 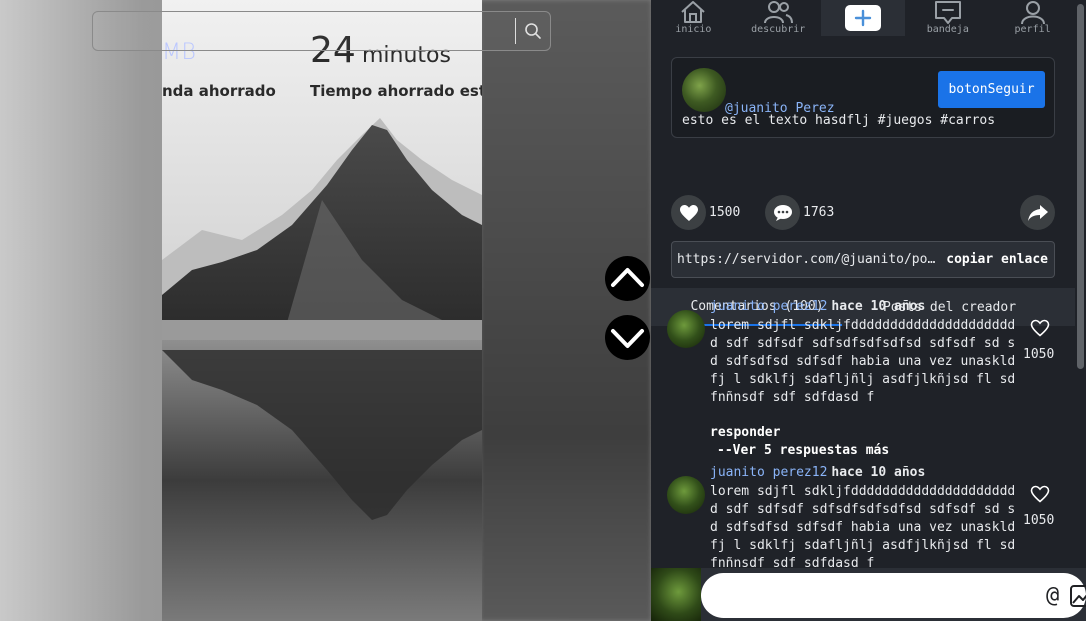 I want to click on share-button, so click(x=1037, y=212).